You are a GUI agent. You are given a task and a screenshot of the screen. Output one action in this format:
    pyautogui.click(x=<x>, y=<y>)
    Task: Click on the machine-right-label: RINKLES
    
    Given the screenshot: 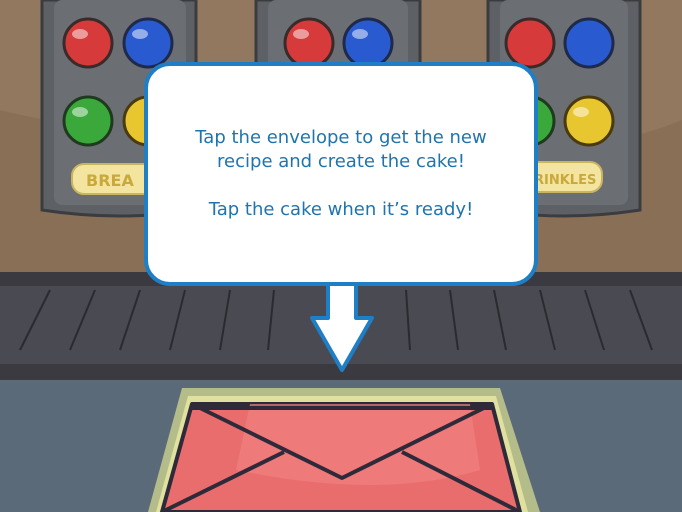 What is the action you would take?
    pyautogui.click(x=565, y=180)
    